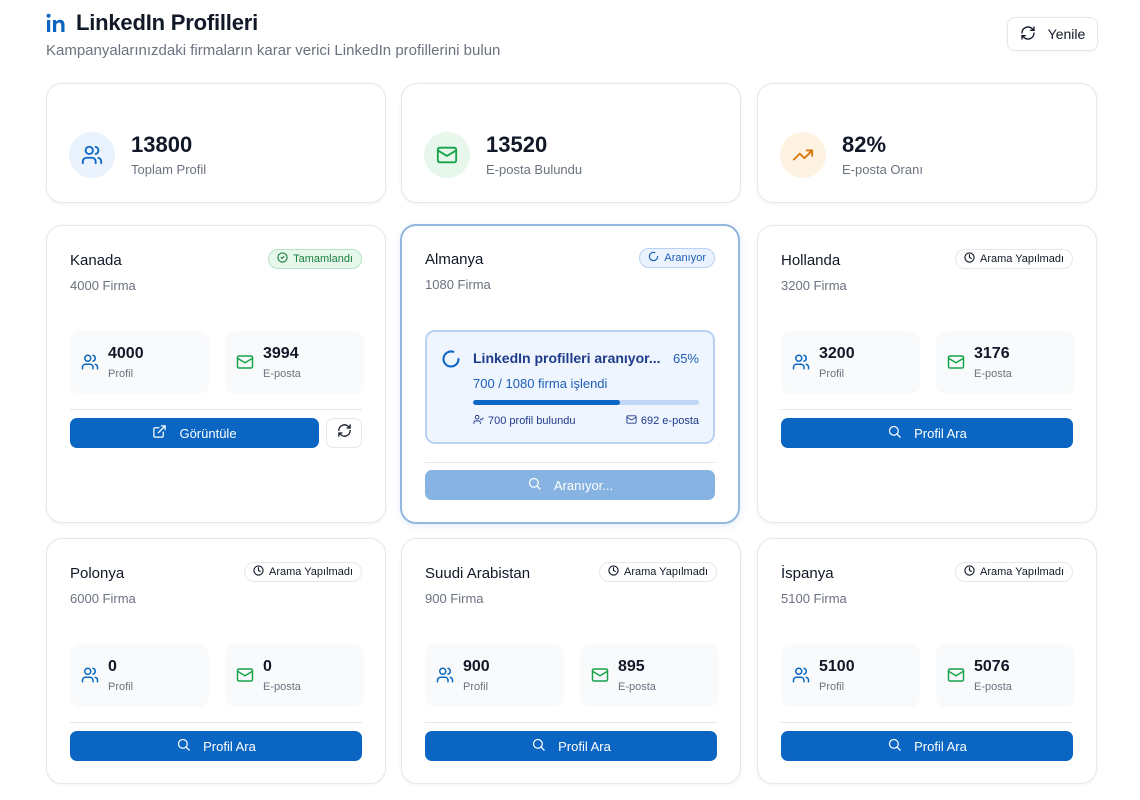  I want to click on linkedin-icon, so click(57, 23).